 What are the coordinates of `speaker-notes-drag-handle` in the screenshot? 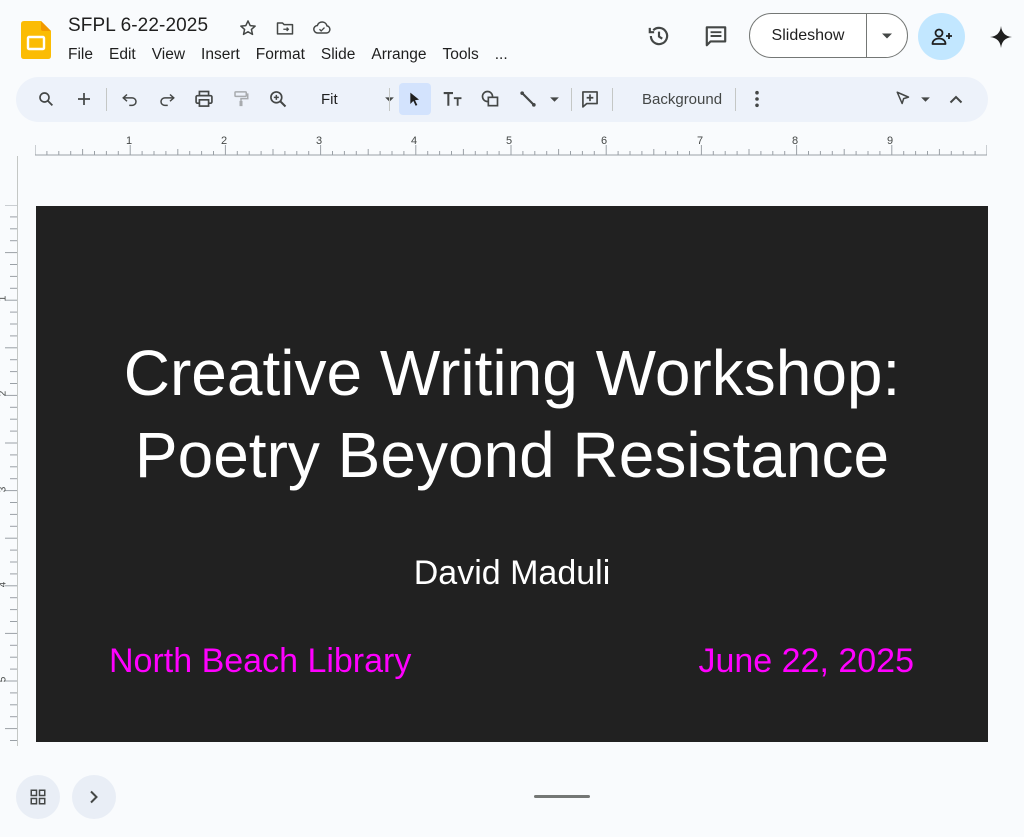 It's located at (562, 796).